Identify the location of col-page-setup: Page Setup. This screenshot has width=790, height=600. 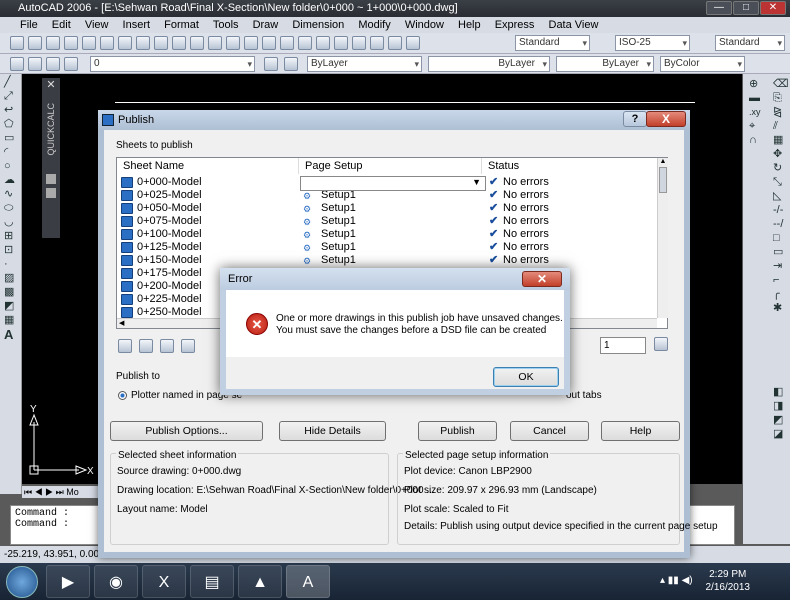
(390, 166).